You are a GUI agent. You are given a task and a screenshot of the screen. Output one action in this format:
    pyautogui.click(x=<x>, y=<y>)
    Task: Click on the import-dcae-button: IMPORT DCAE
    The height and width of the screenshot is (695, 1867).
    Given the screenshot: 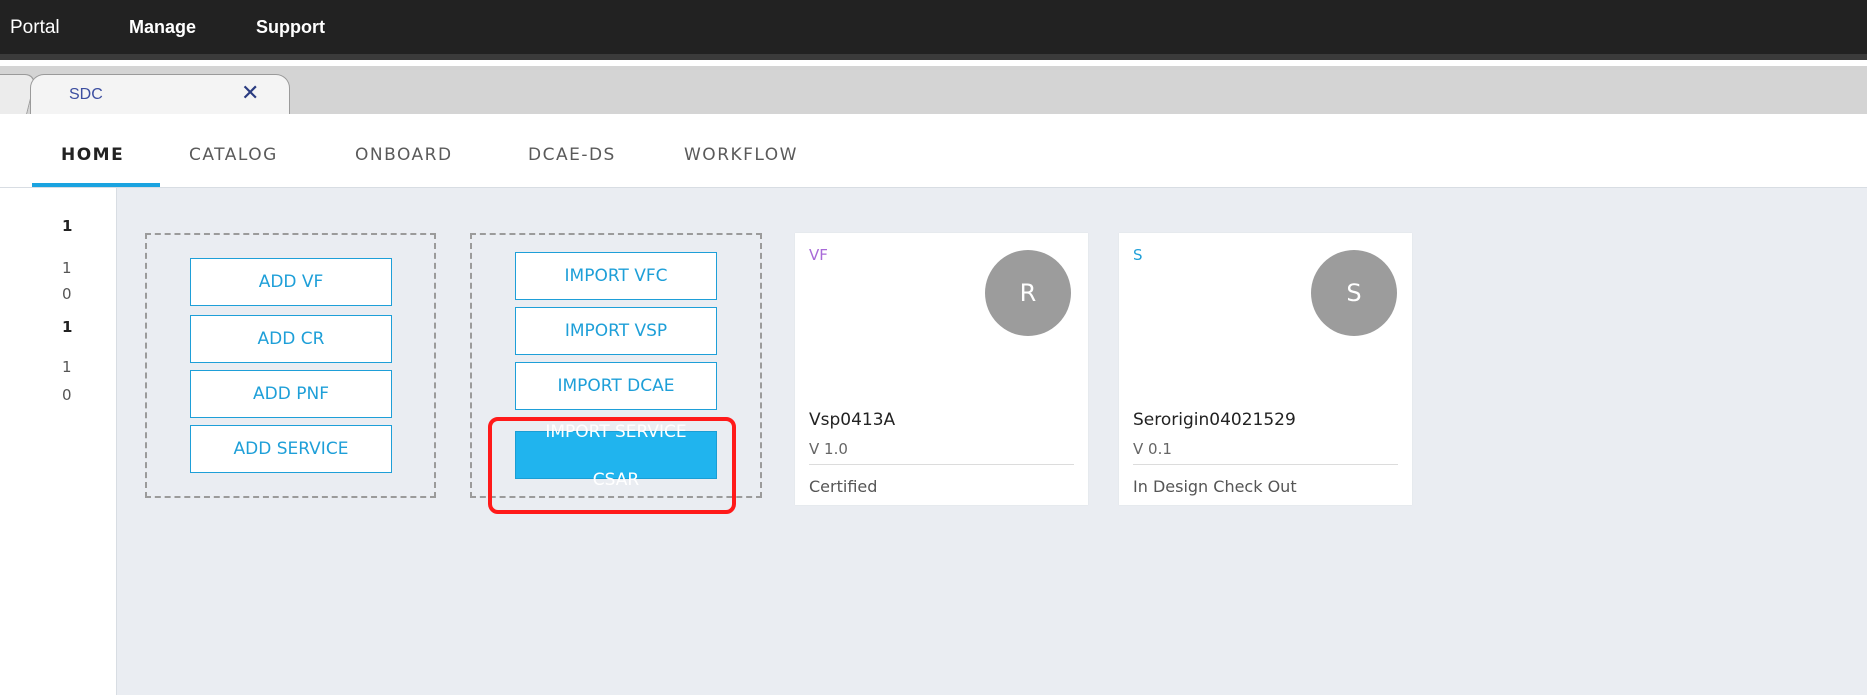 What is the action you would take?
    pyautogui.click(x=616, y=386)
    